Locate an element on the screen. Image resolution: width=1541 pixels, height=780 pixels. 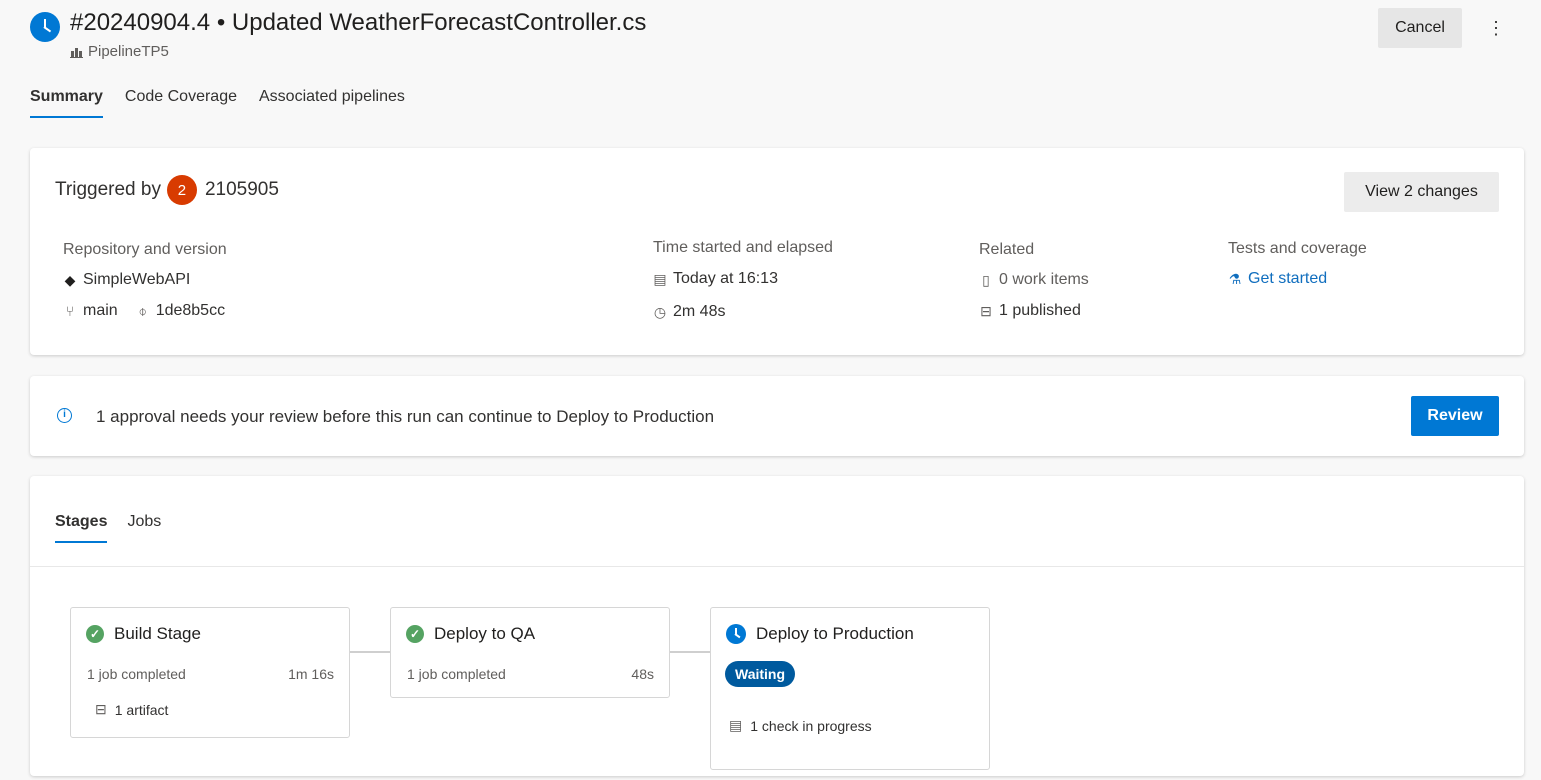
tab-summary: Summary is located at coordinates (66, 103).